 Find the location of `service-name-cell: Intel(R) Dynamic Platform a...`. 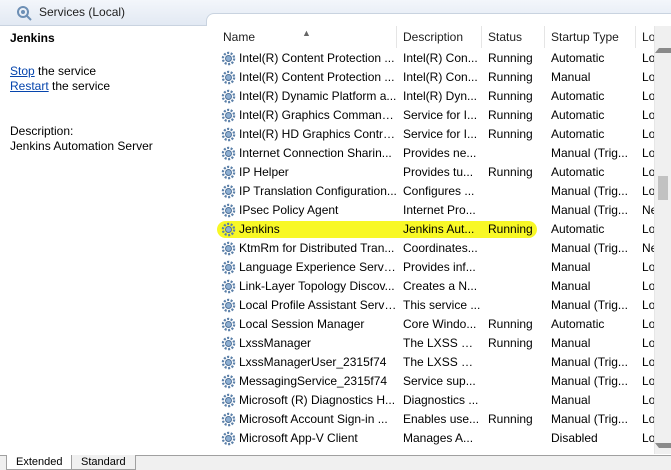

service-name-cell: Intel(R) Dynamic Platform a... is located at coordinates (318, 96).